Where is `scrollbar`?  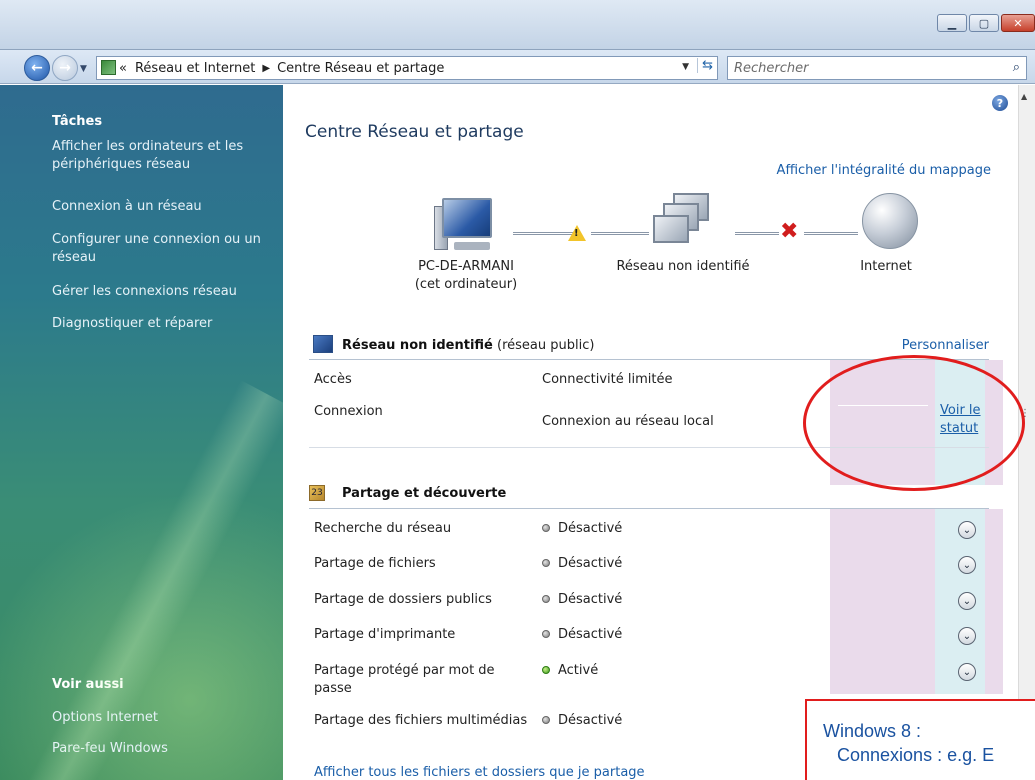
scrollbar is located at coordinates (1026, 432).